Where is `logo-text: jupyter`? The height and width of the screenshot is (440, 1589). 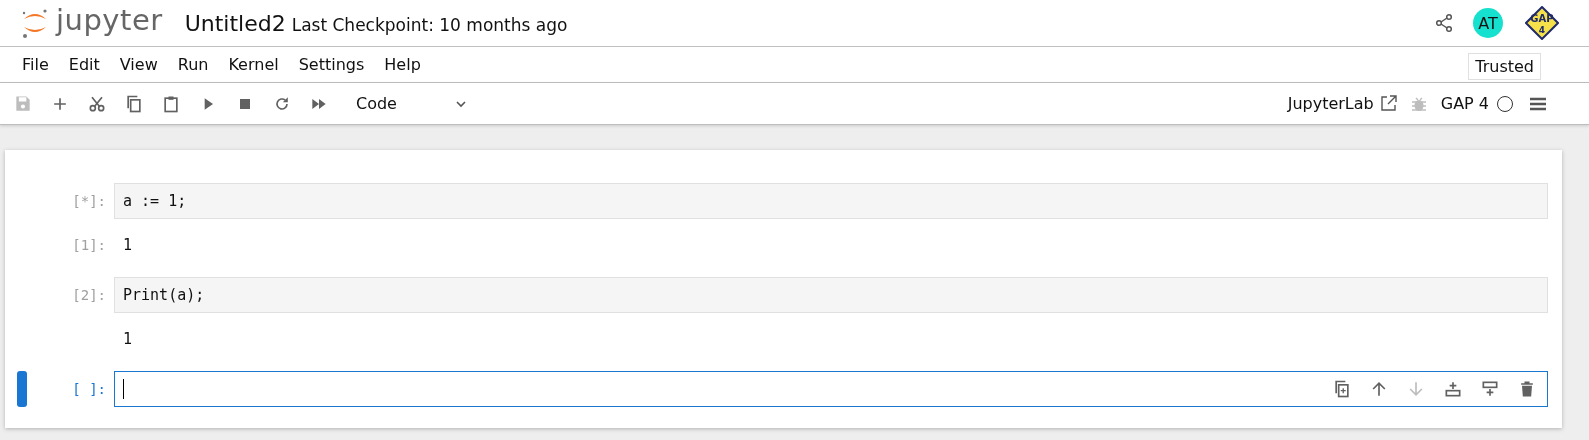
logo-text: jupyter is located at coordinates (109, 20).